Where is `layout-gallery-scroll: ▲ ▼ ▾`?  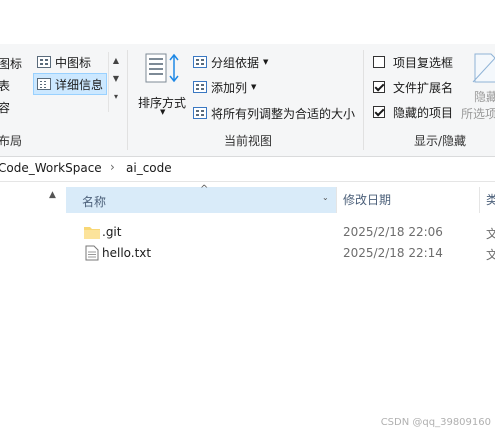
layout-gallery-scroll: ▲ ▼ ▾ is located at coordinates (115, 82).